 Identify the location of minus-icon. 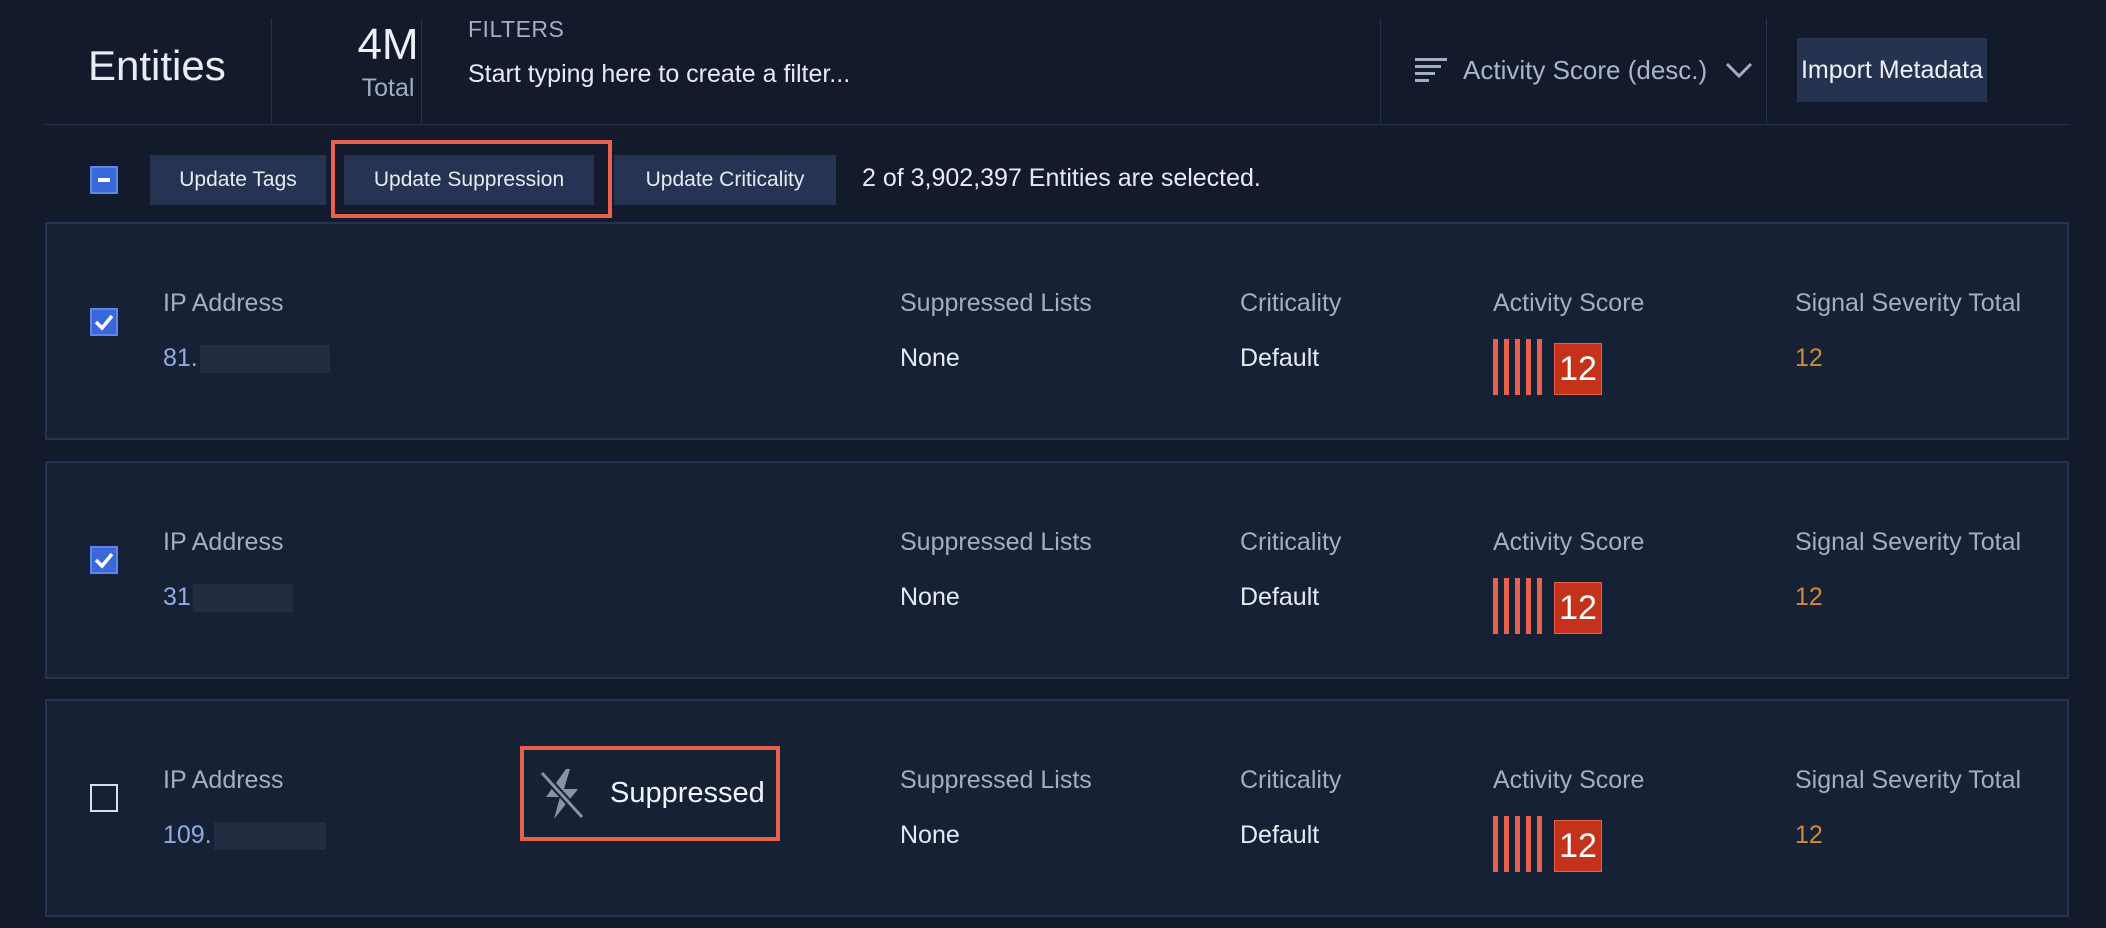
(104, 180).